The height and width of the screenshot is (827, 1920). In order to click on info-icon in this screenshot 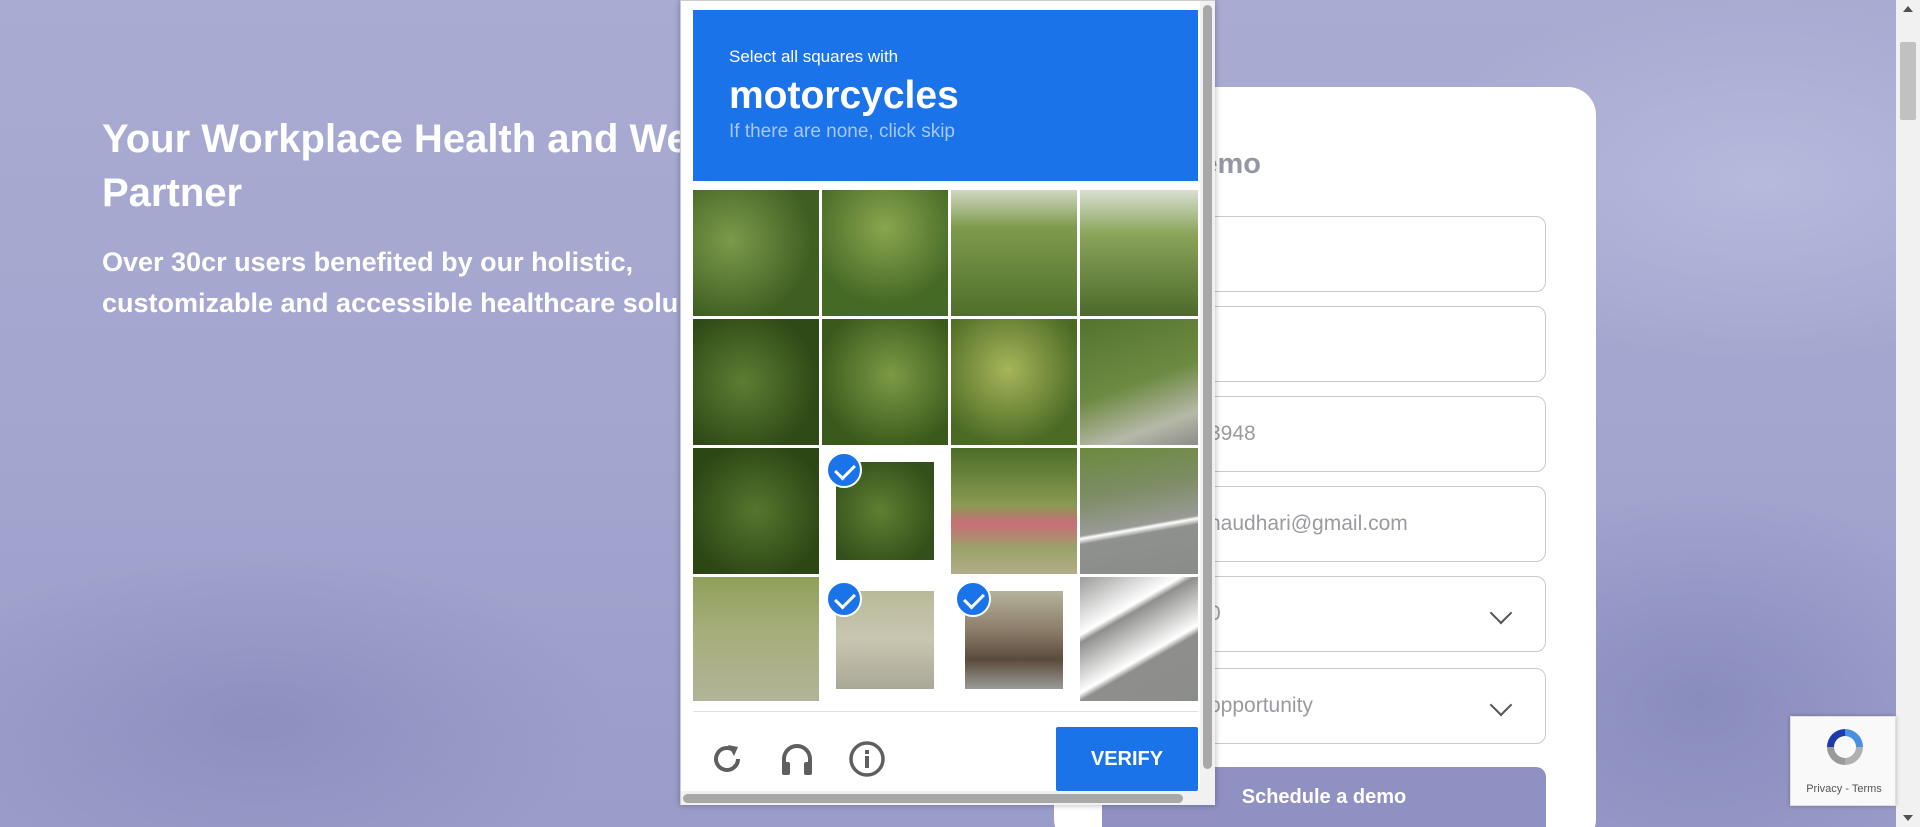, I will do `click(867, 759)`.